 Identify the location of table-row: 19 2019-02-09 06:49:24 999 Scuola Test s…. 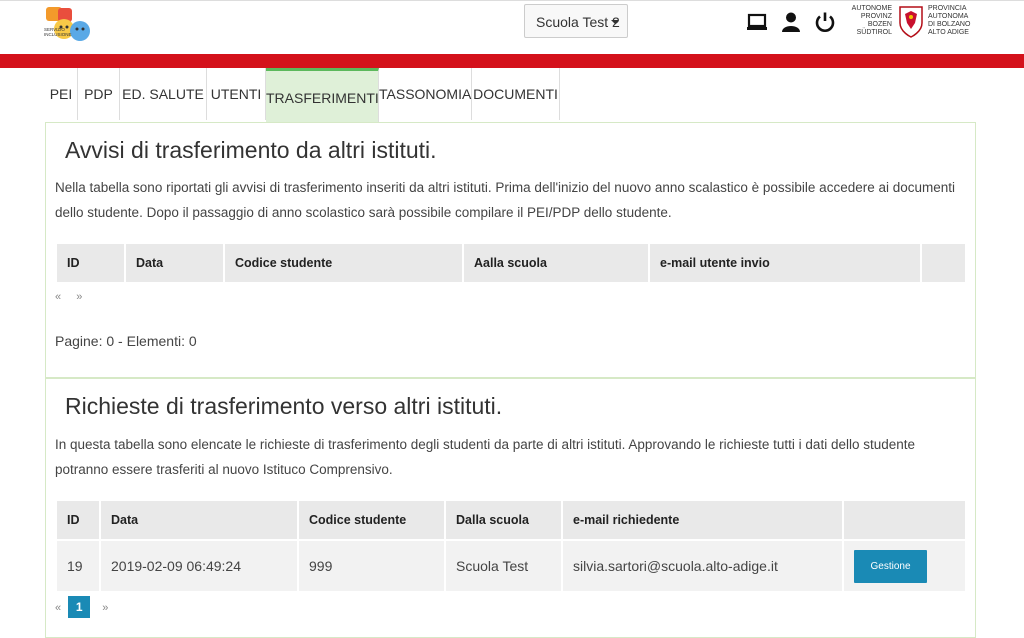
(511, 565).